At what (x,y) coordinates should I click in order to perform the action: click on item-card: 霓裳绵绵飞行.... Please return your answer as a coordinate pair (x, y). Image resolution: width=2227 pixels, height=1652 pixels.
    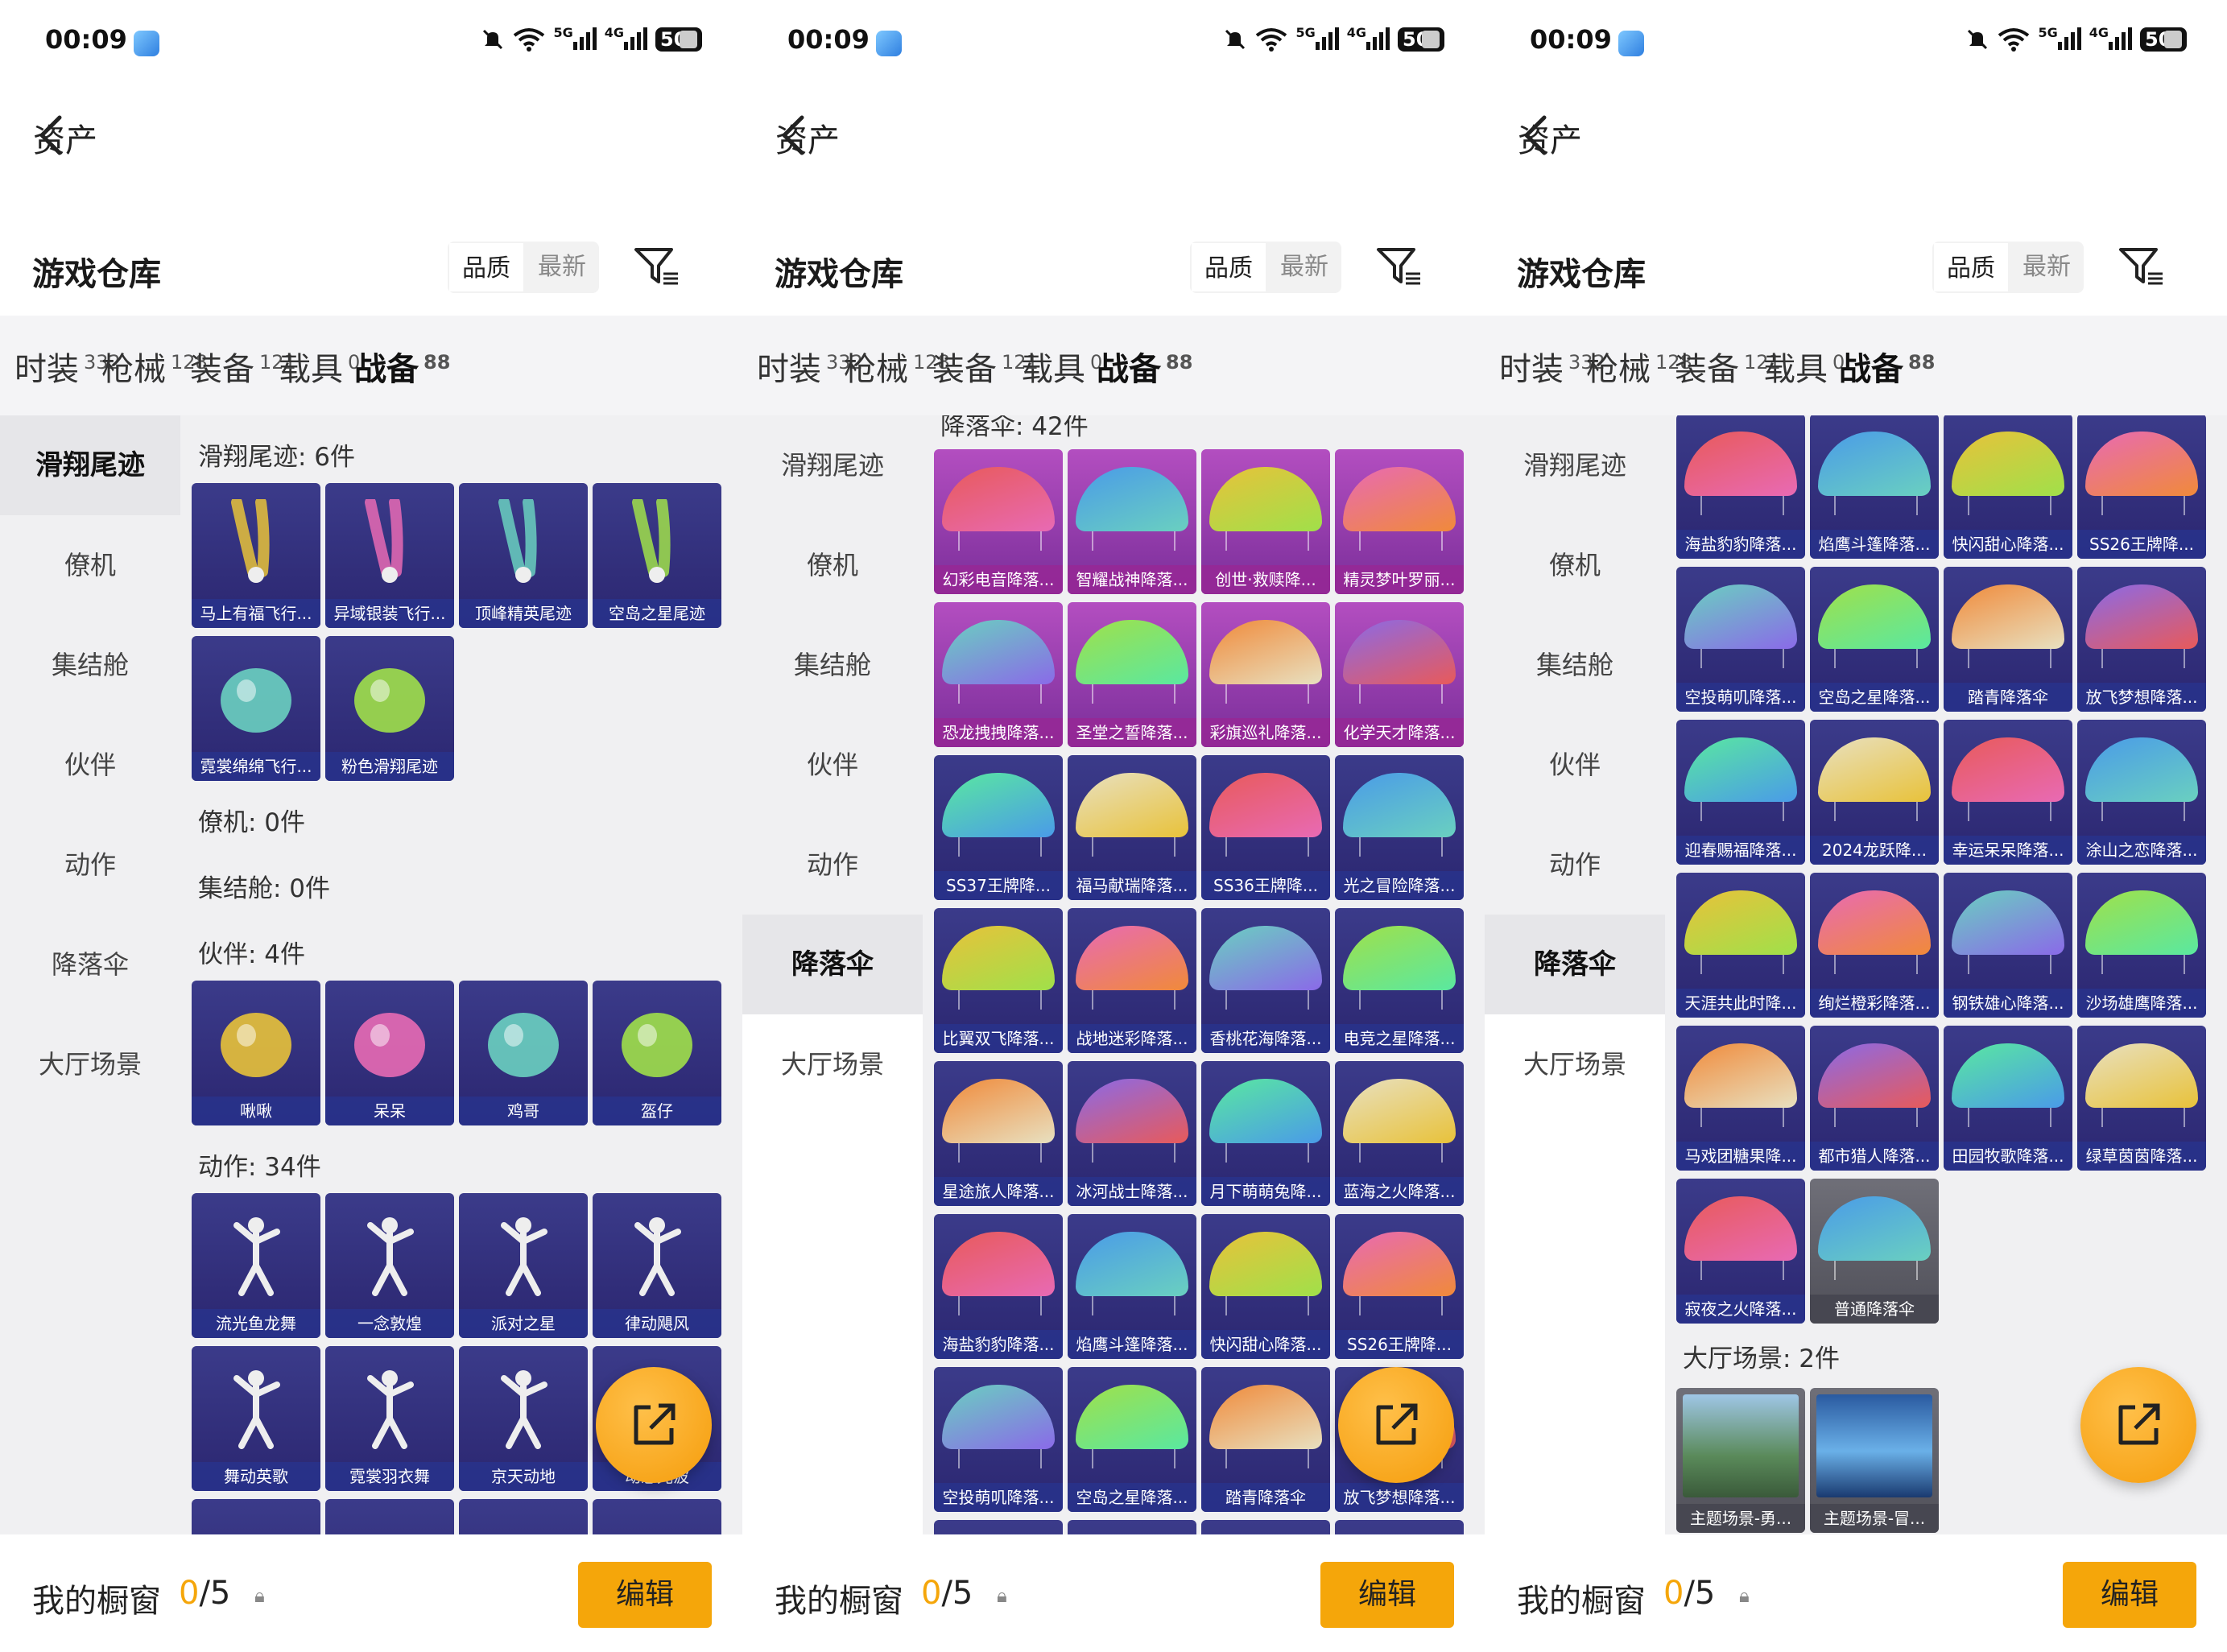
    Looking at the image, I should click on (256, 708).